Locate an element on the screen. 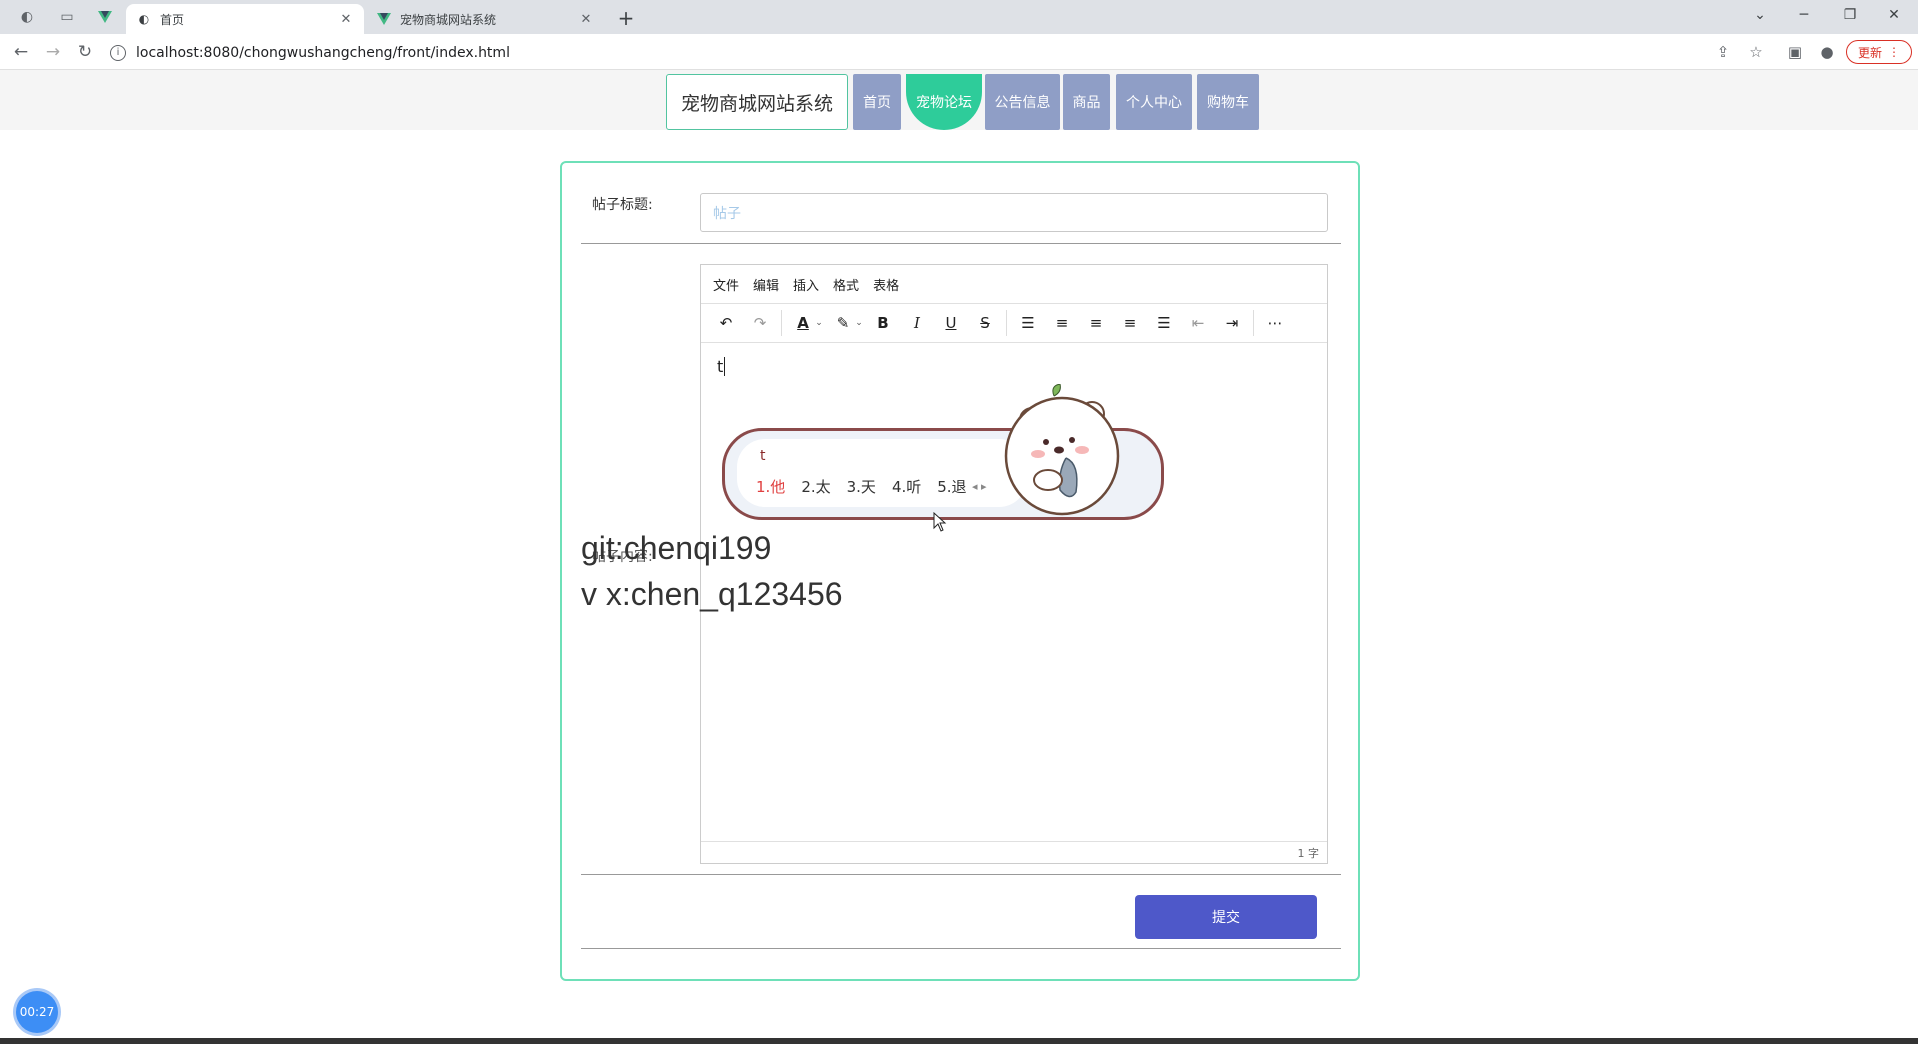 Image resolution: width=1918 pixels, height=1044 pixels. ime-candidates: 1.他 2.太 3.天 4.听 5.退 is located at coordinates (861, 486).